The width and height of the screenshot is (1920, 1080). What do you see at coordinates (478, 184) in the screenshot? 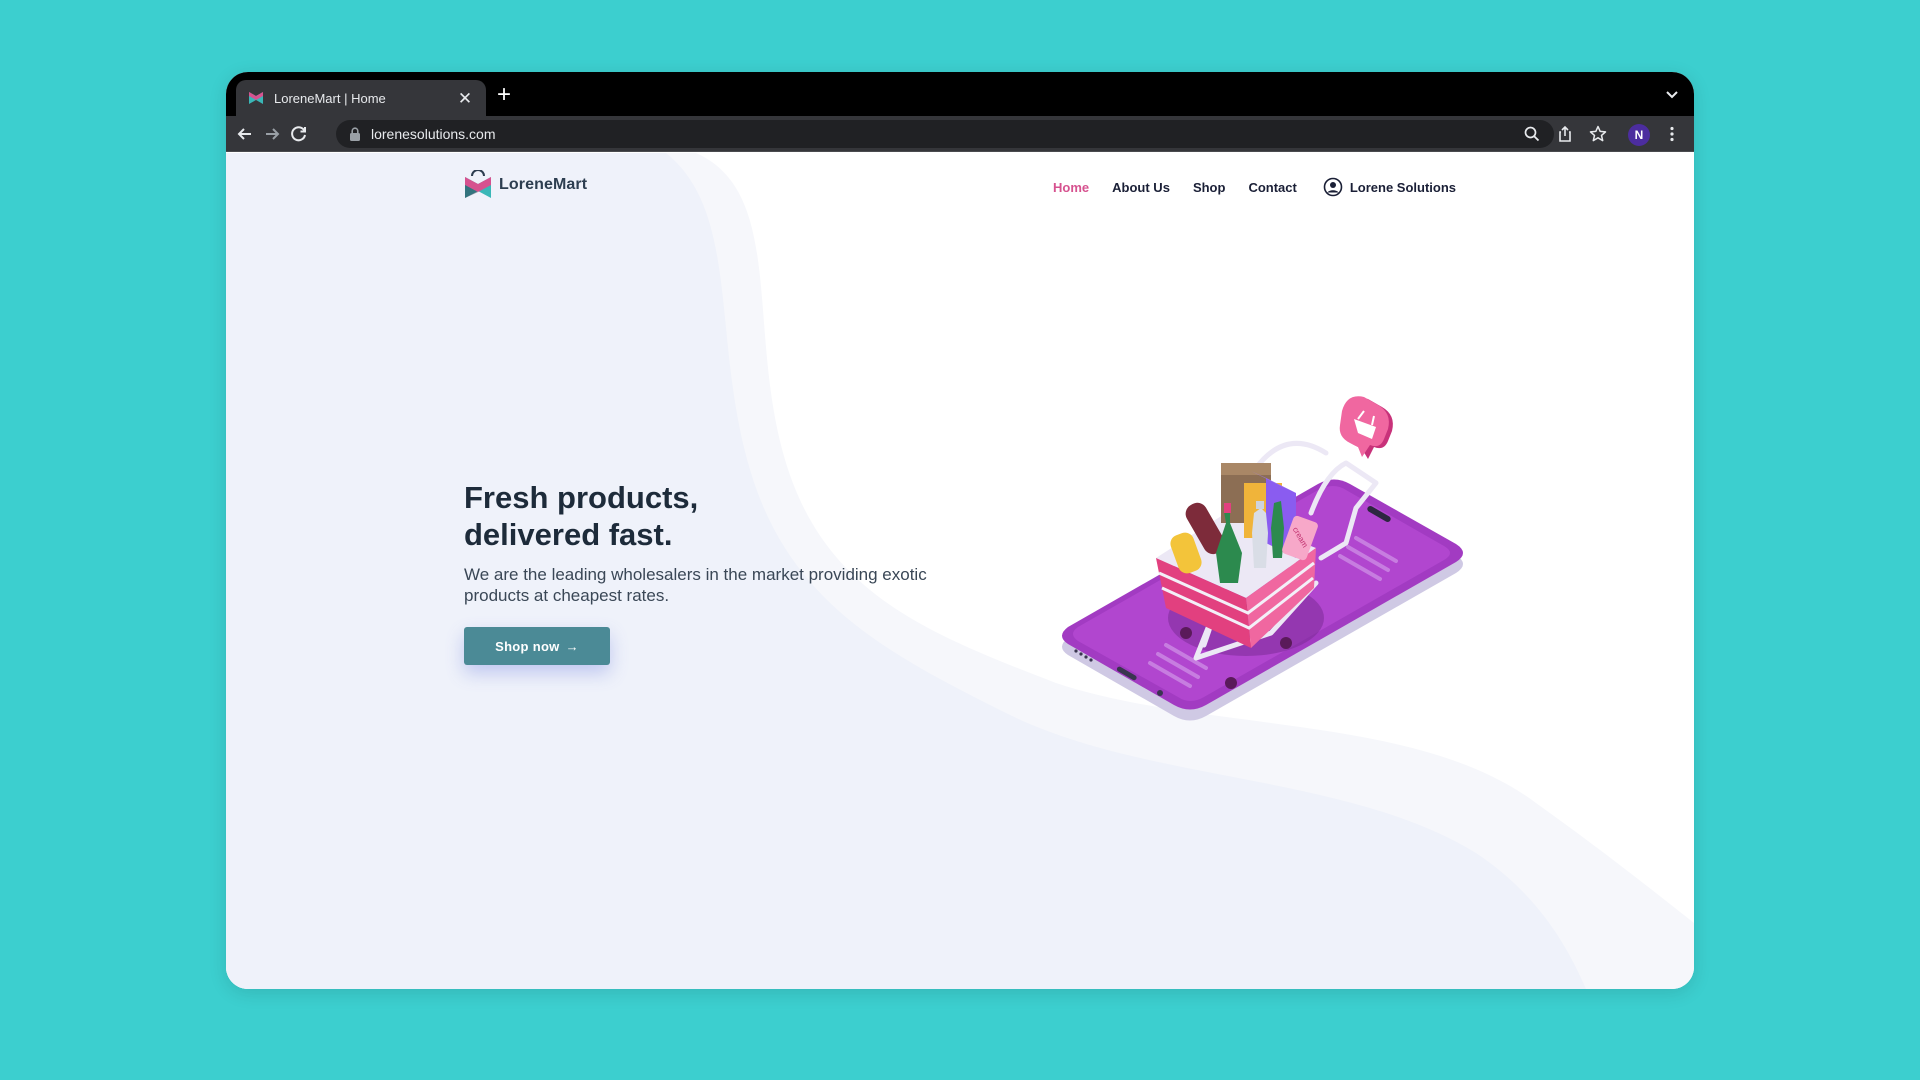
I see `lorenemart-logo-icon` at bounding box center [478, 184].